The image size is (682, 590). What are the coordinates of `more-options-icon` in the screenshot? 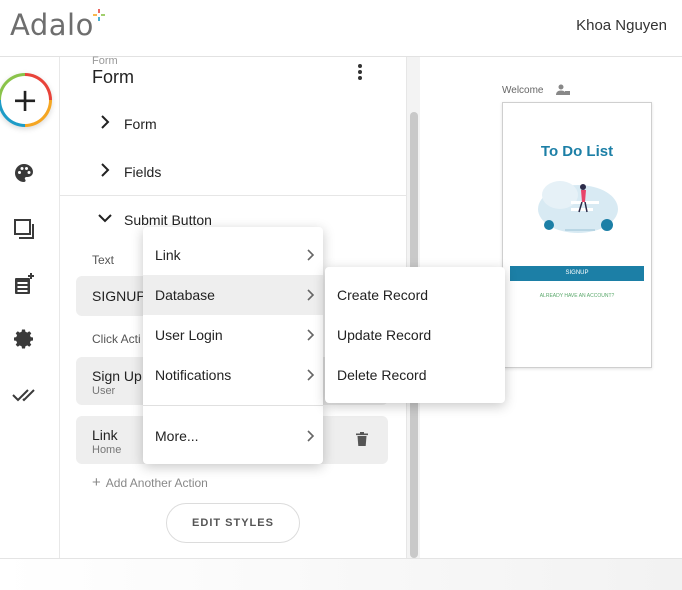 It's located at (360, 71).